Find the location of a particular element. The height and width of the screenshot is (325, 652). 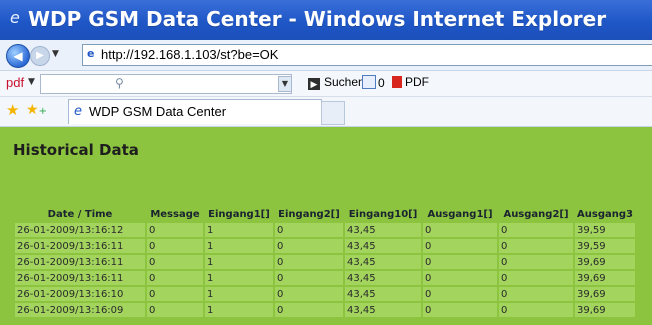

pdf-search-input: ⚲ is located at coordinates (166, 84).